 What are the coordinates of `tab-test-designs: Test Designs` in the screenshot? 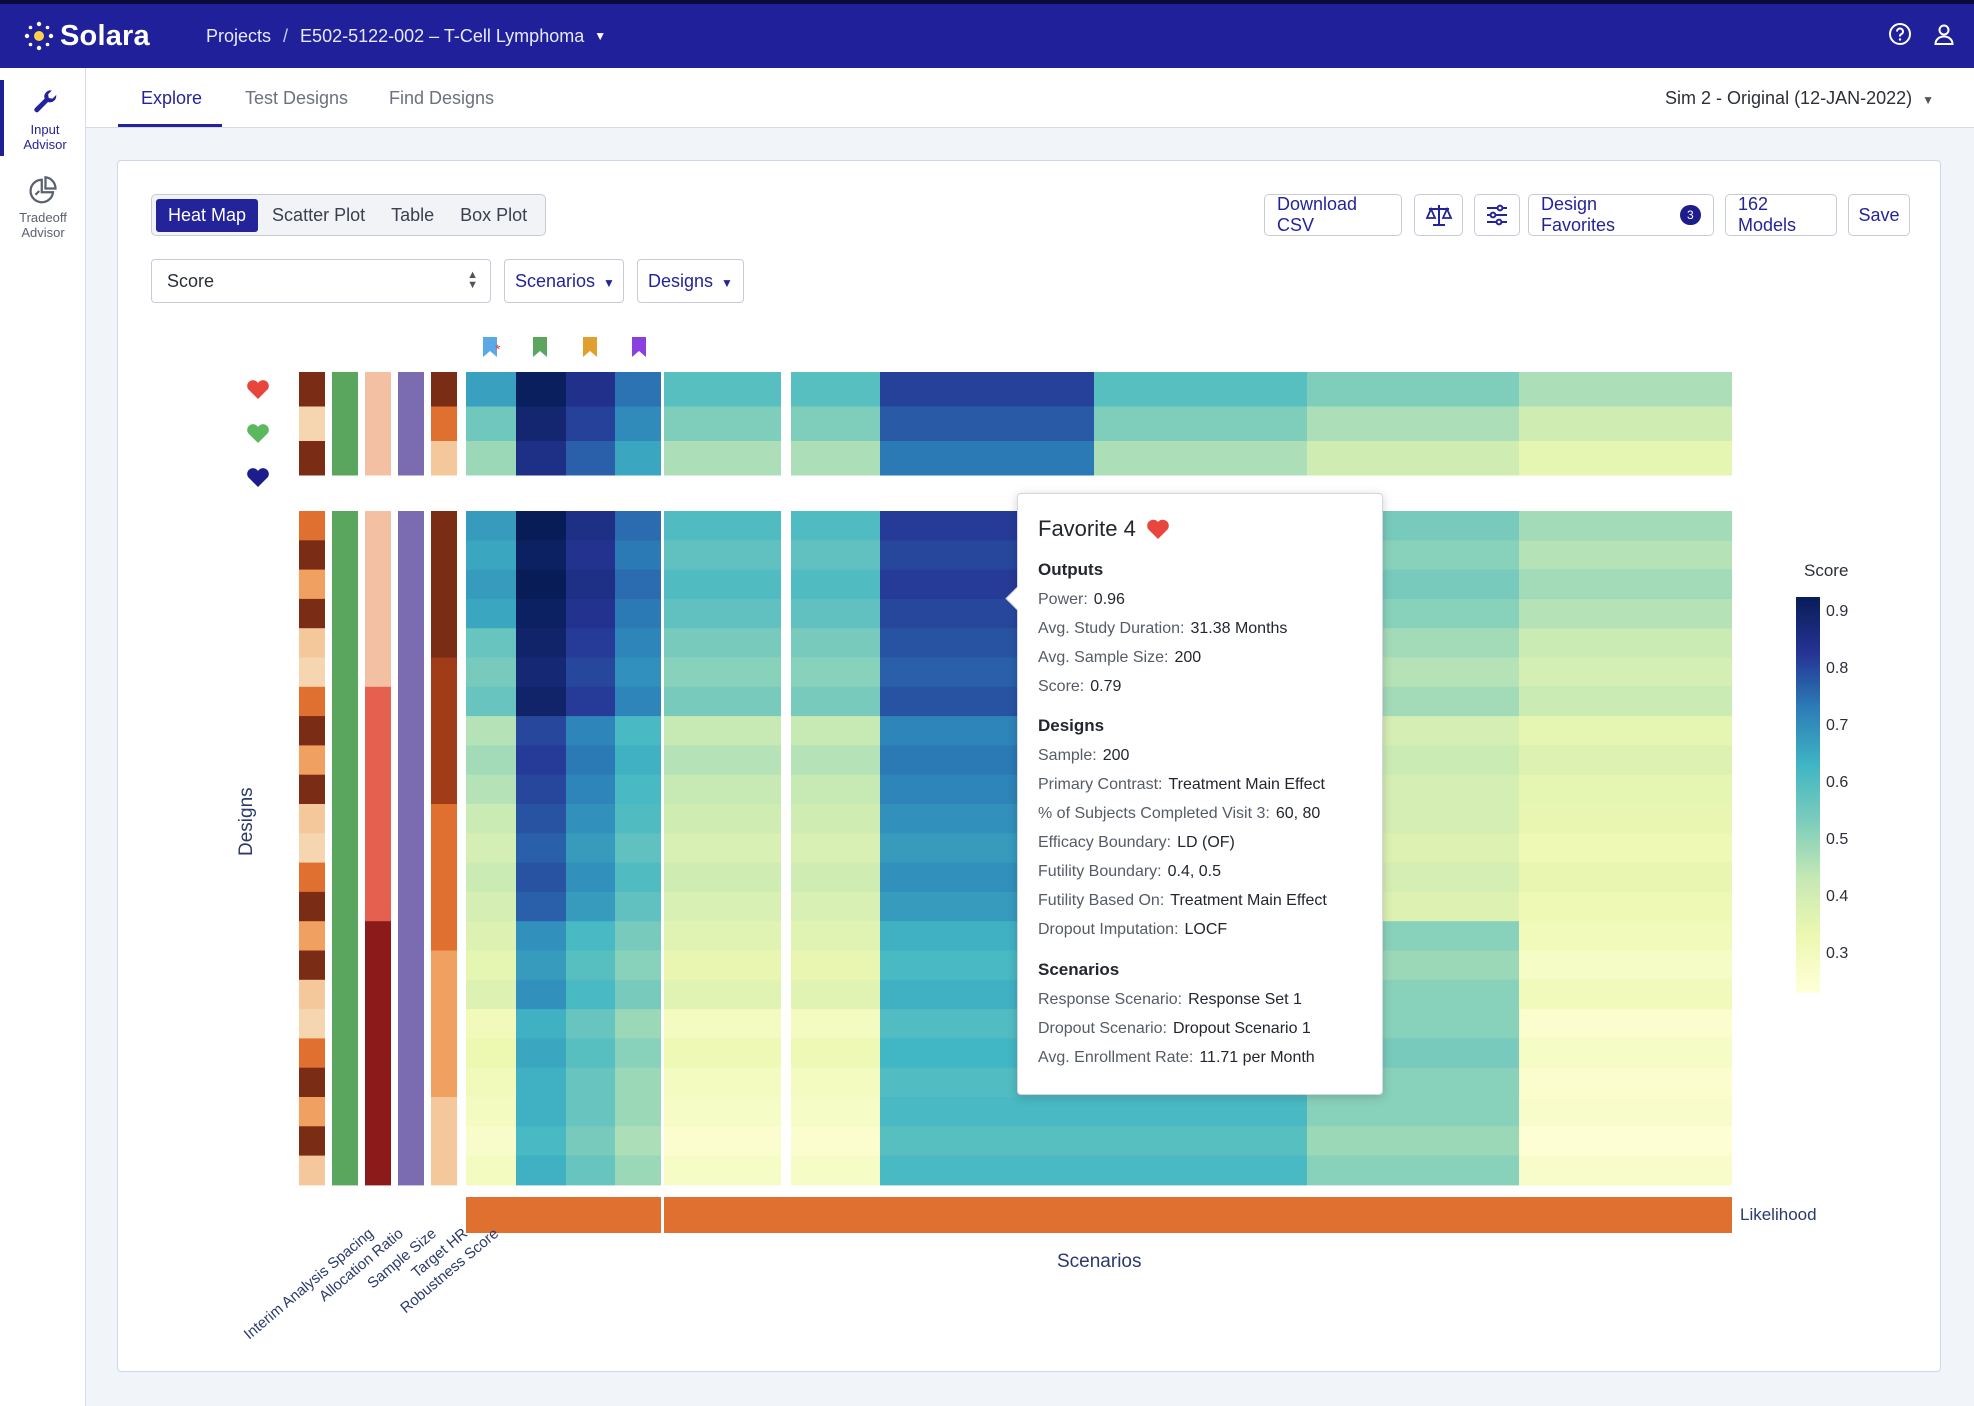 It's located at (296, 98).